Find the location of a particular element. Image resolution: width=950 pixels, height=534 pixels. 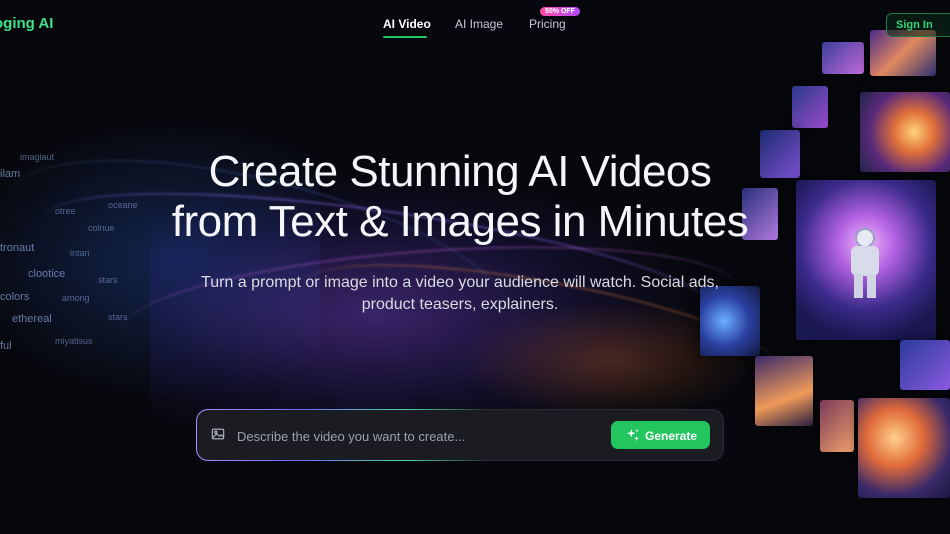

nav-pricing: Pricing is located at coordinates (547, 24).